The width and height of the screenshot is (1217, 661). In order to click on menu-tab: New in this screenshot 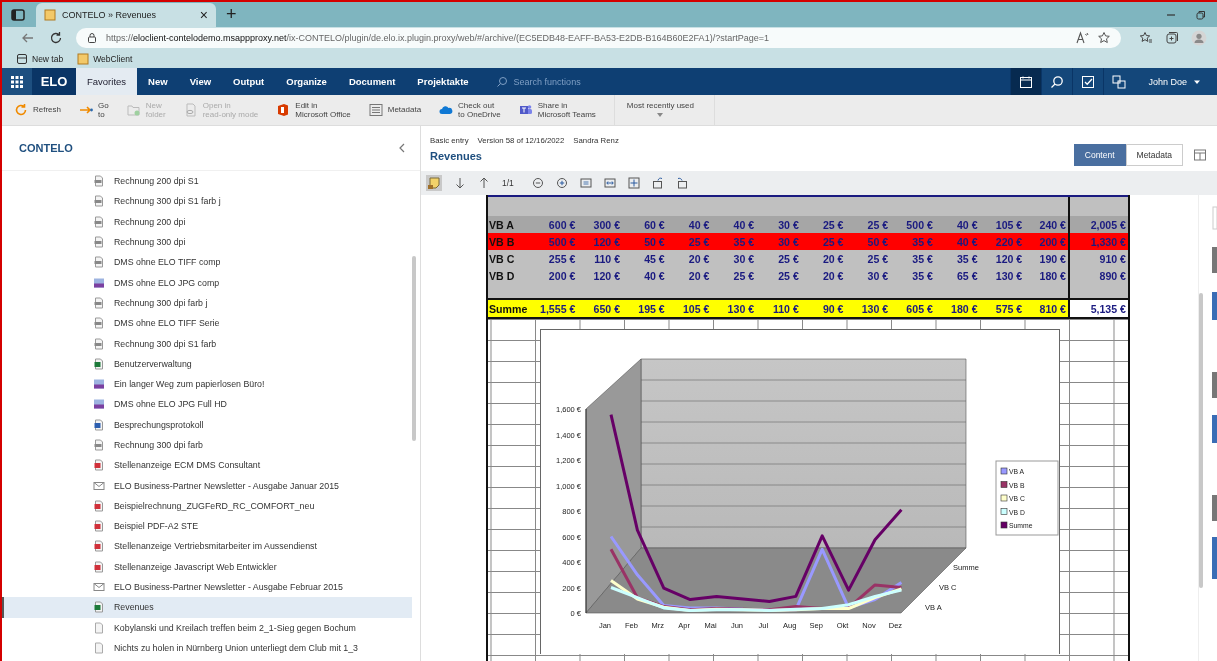, I will do `click(158, 81)`.